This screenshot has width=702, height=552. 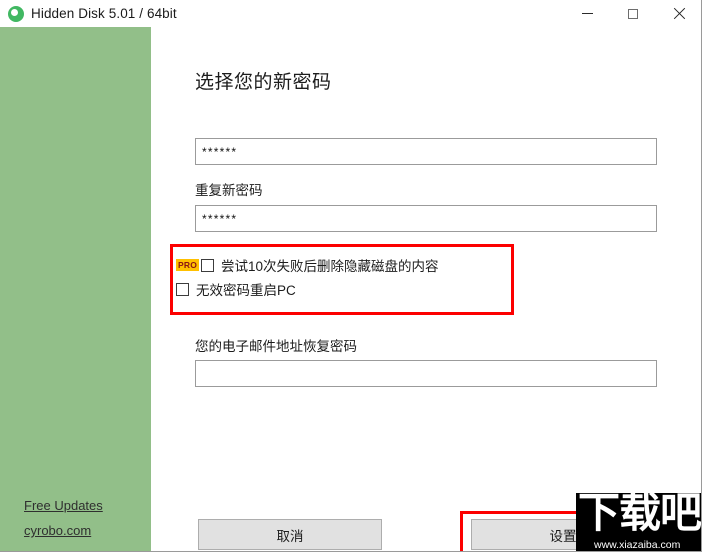 I want to click on maximize-button, so click(x=633, y=13).